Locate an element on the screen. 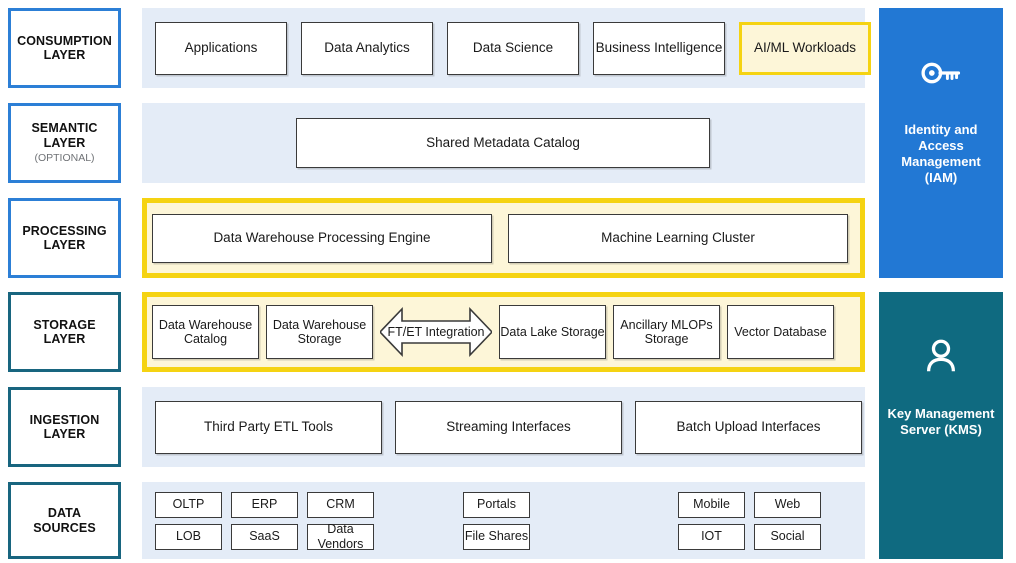 Image resolution: width=1016 pixels, height=563 pixels. layer-band-semantic: Shared Metadata Catalog is located at coordinates (503, 143).